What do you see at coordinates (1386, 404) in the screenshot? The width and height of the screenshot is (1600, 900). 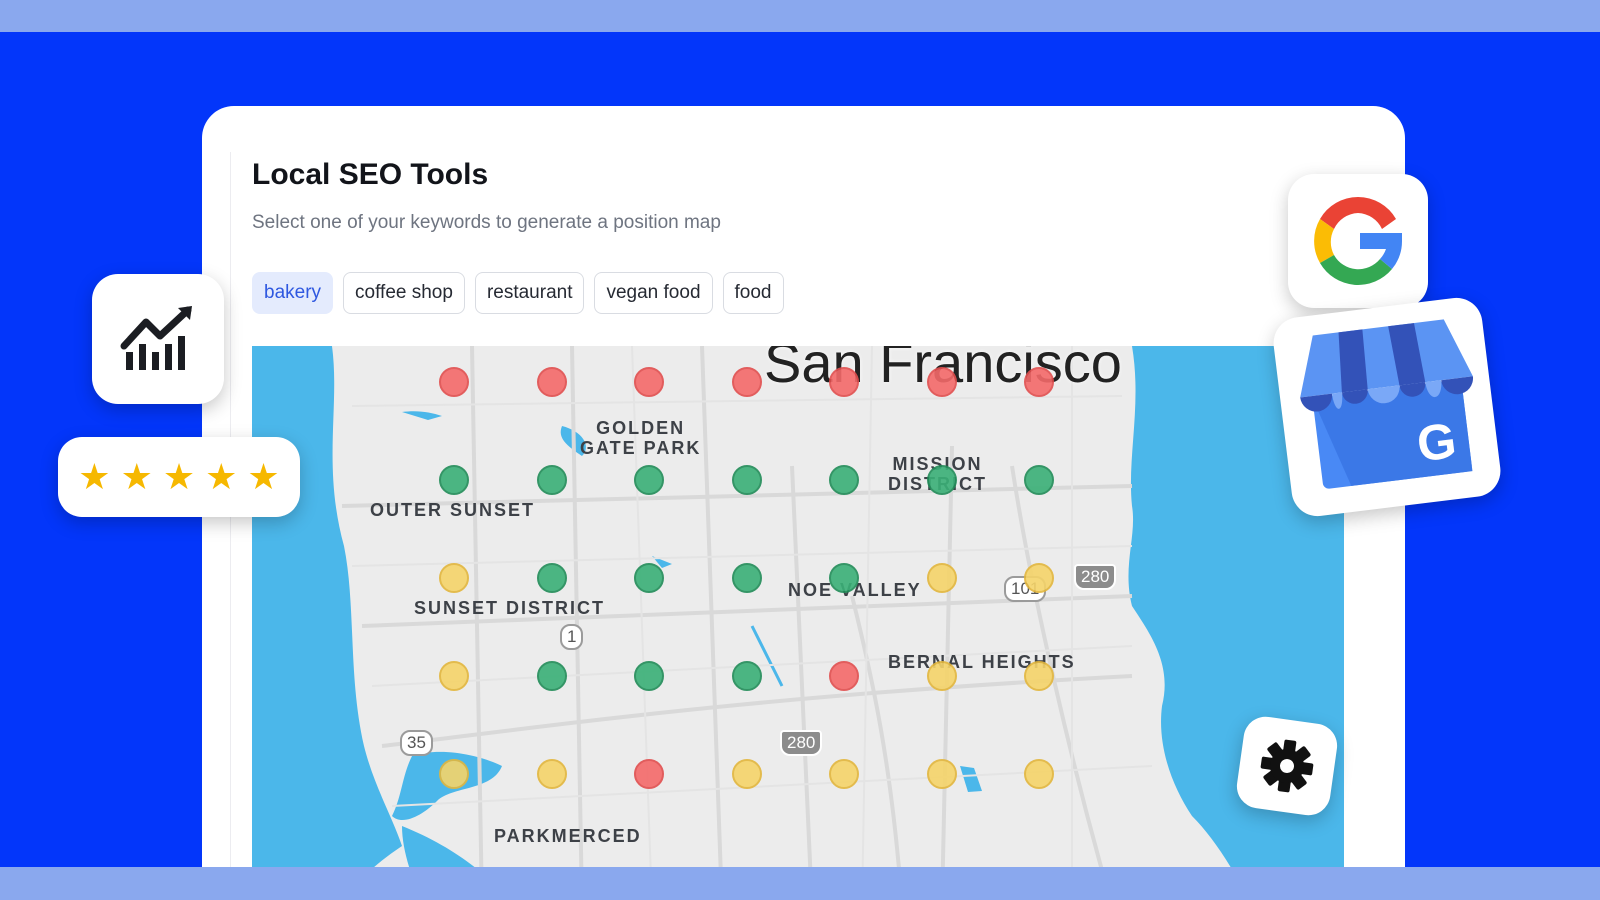 I see `google-business-profile-icon: G` at bounding box center [1386, 404].